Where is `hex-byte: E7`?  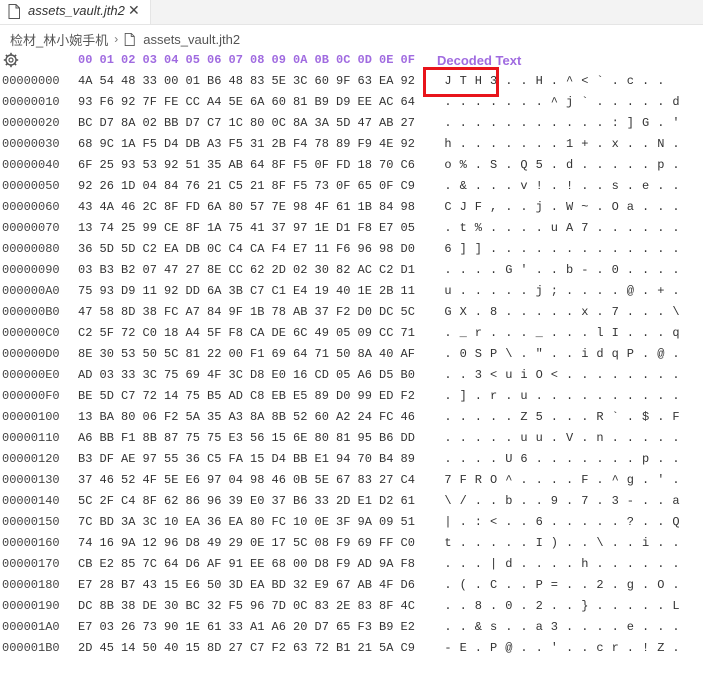 hex-byte: E7 is located at coordinates (85, 585).